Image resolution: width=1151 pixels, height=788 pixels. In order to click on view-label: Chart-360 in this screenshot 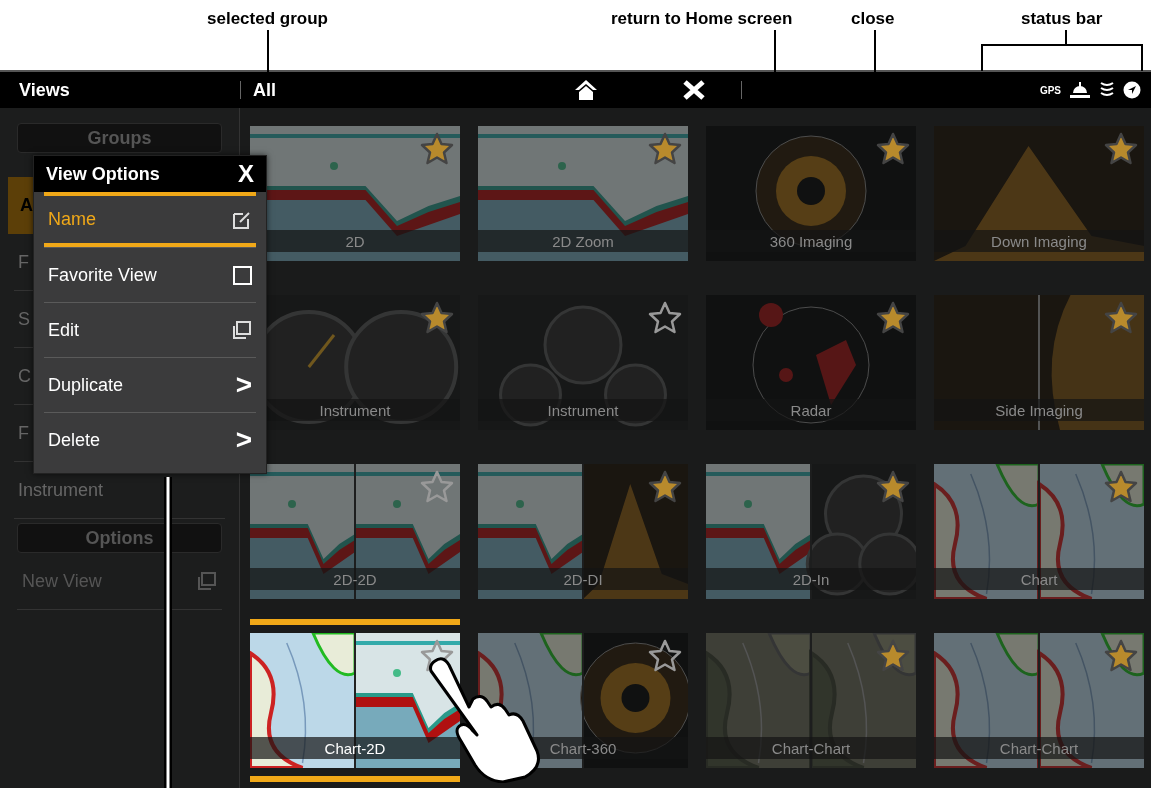, I will do `click(583, 748)`.